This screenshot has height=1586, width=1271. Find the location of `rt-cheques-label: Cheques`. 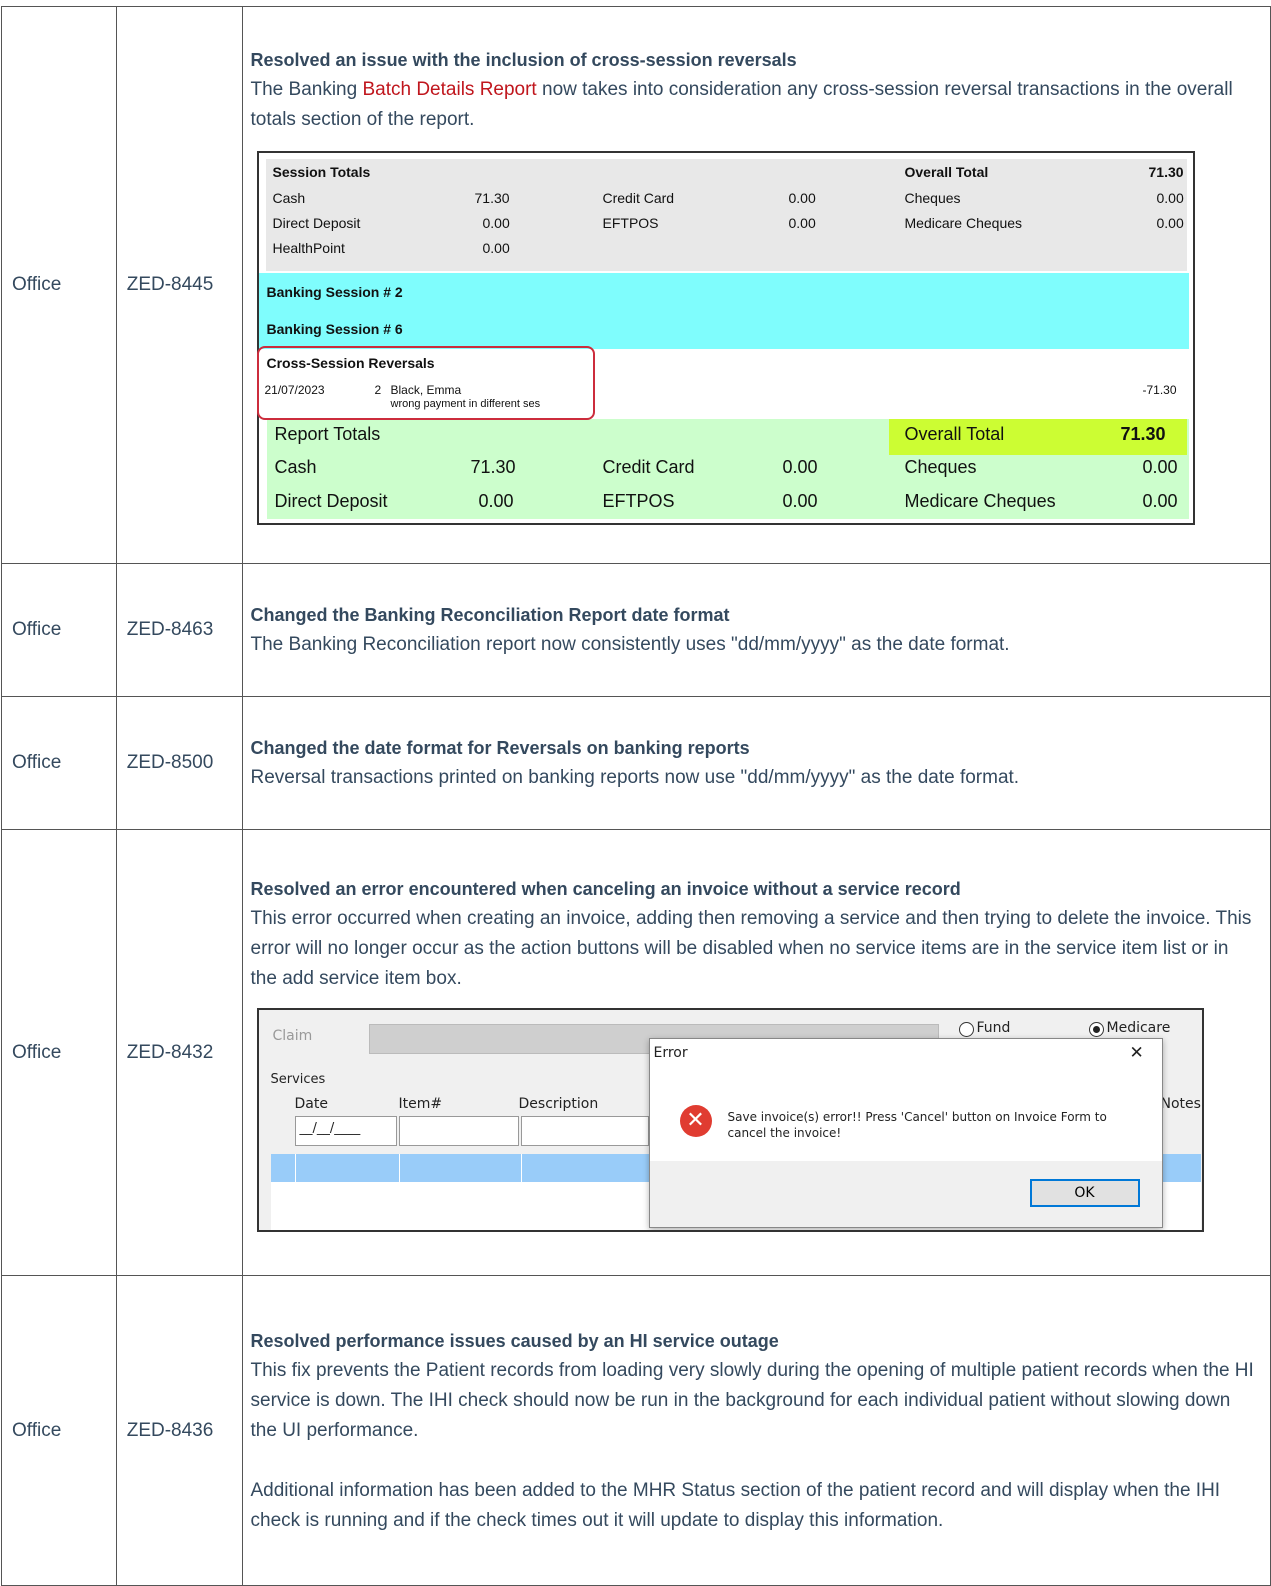

rt-cheques-label: Cheques is located at coordinates (940, 467).